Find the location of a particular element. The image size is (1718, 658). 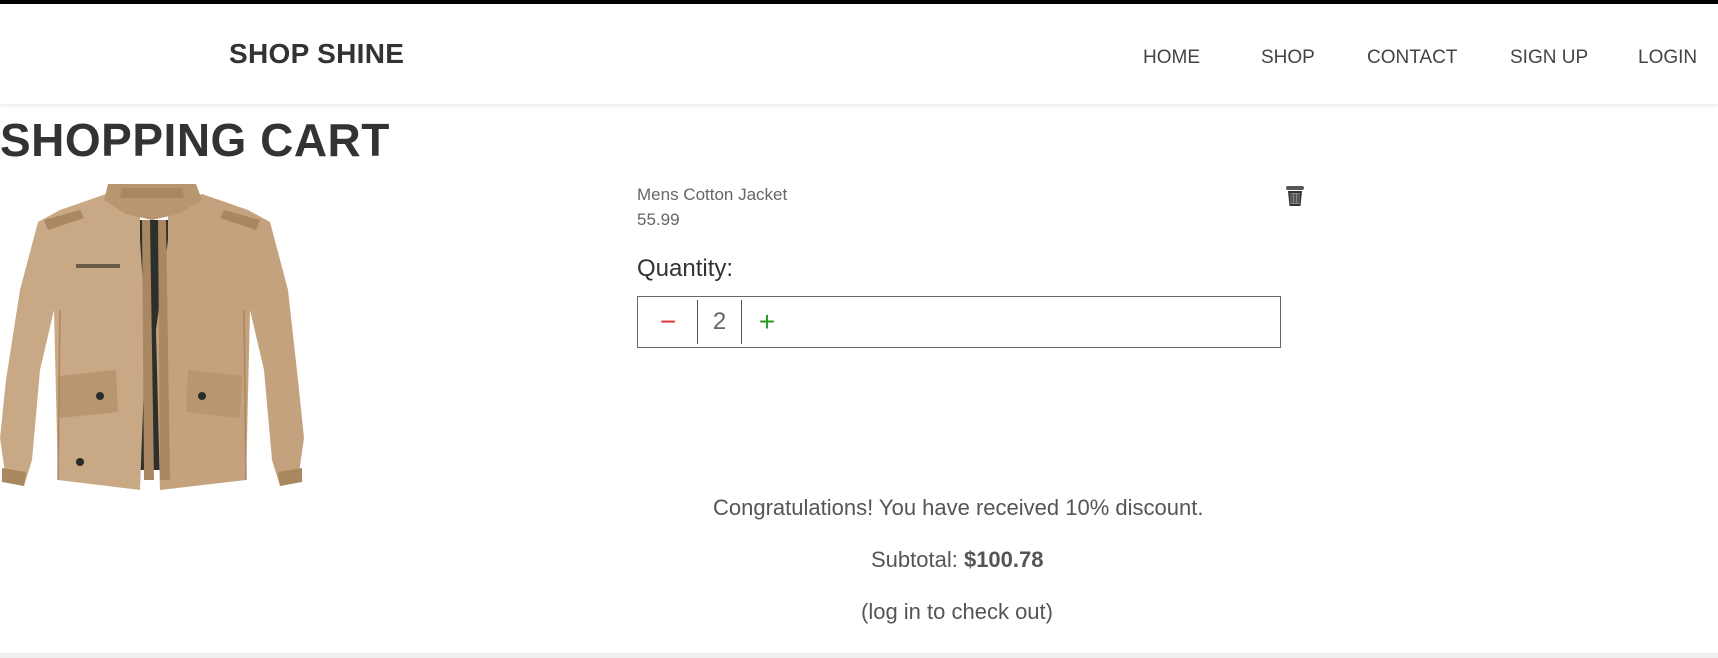

nav-shop-link: SHOP is located at coordinates (1288, 58).